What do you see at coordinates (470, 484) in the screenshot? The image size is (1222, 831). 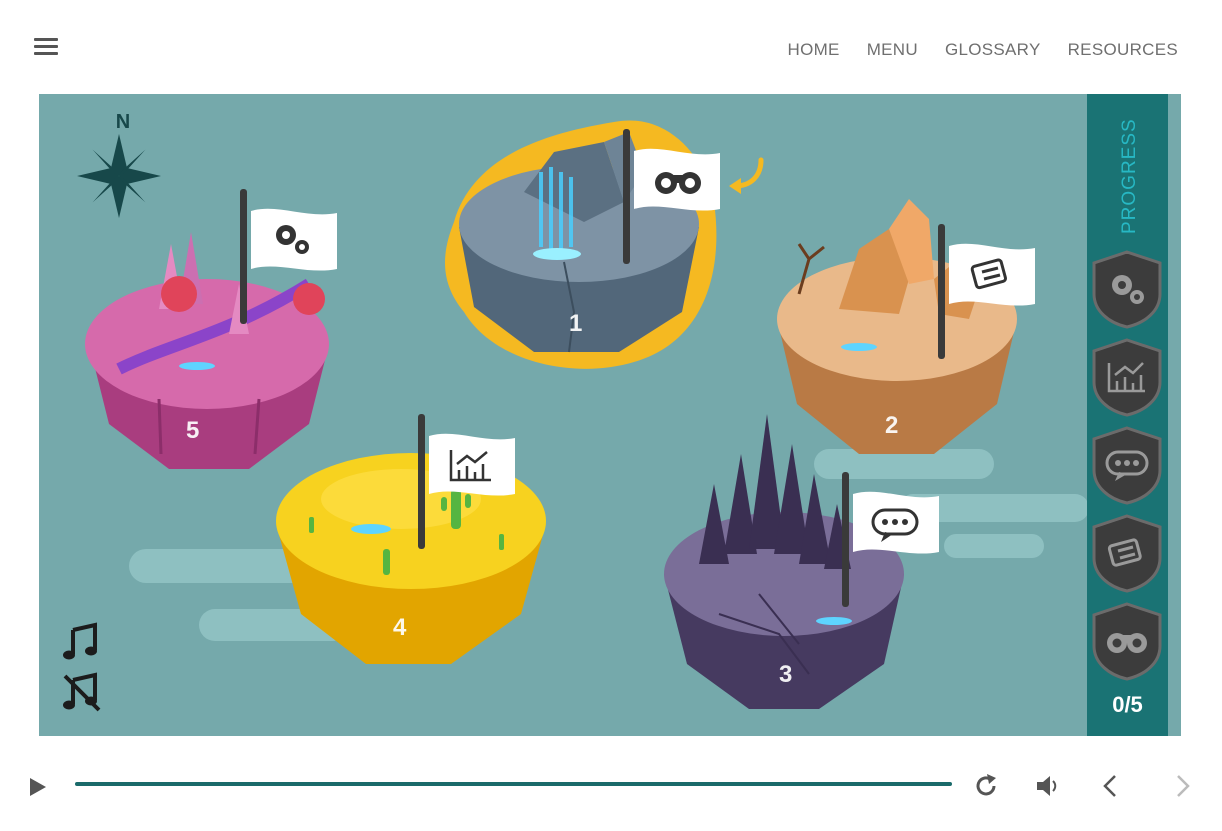 I see `island-4-flag` at bounding box center [470, 484].